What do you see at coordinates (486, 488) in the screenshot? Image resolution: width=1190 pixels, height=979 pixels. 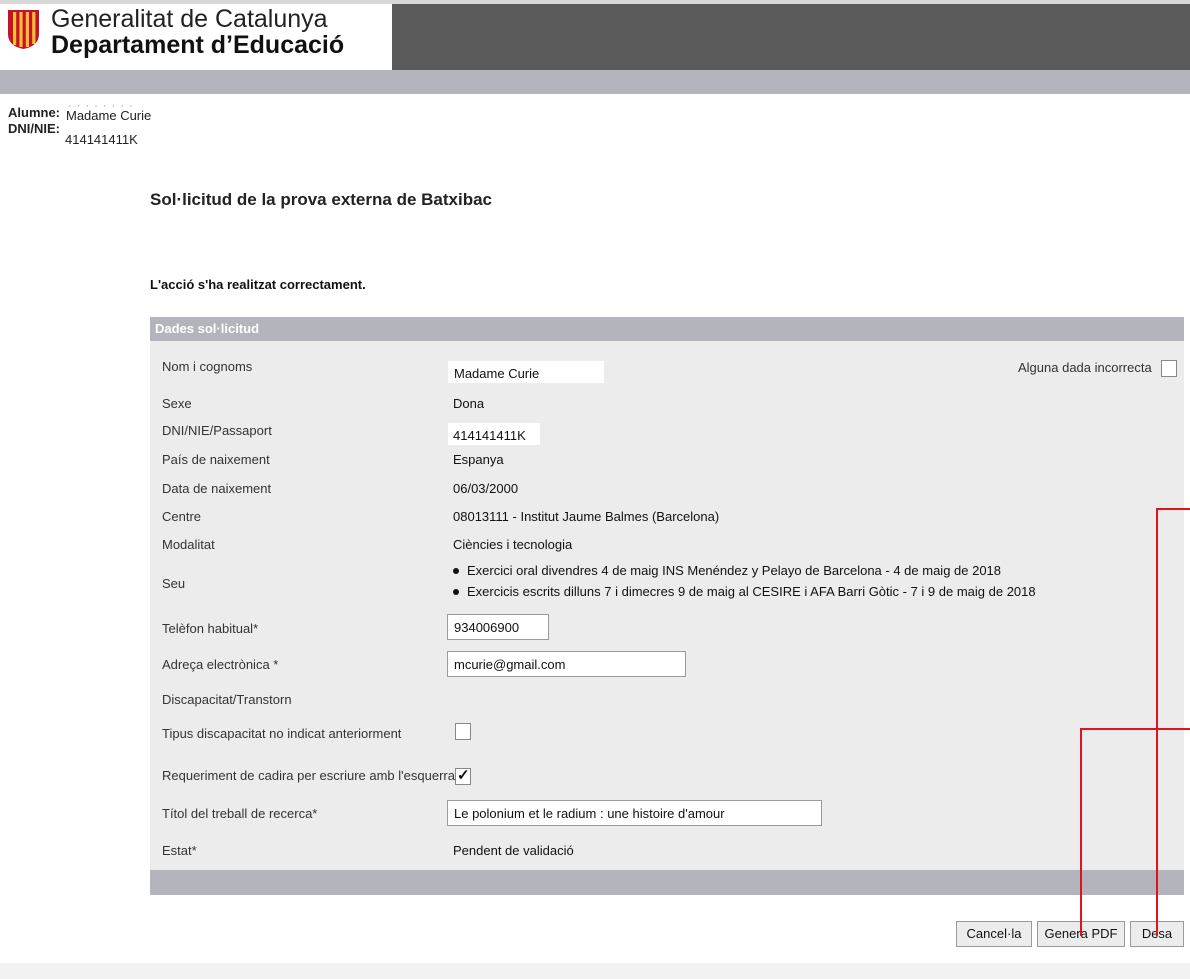 I see `birthdate-value: 06/03/2000` at bounding box center [486, 488].